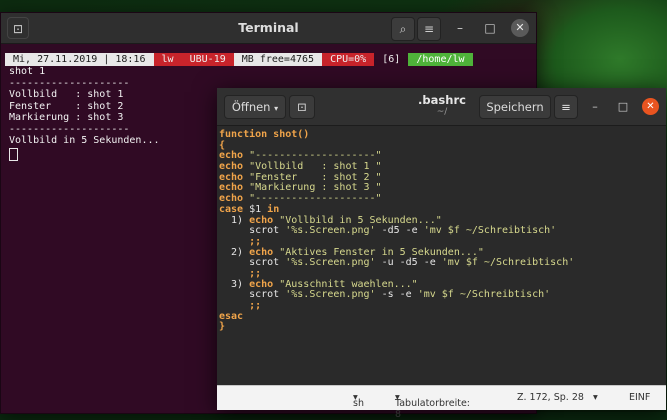 This screenshot has height=420, width=667. Describe the element at coordinates (432, 409) in the screenshot. I see `tab-width-label: Tabulatorbreite: 8` at that location.